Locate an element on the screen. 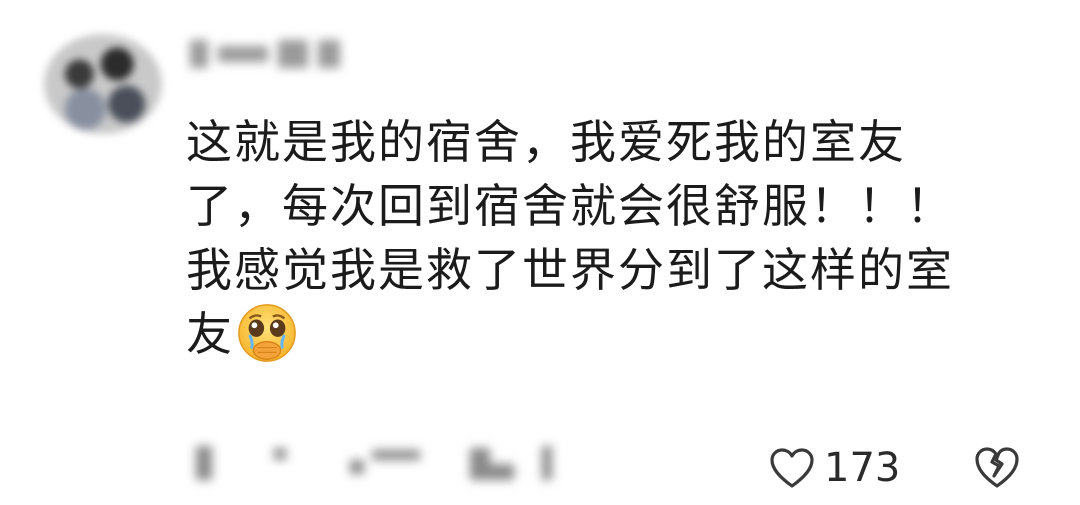 The height and width of the screenshot is (505, 1080). like-button: 173 is located at coordinates (834, 468).